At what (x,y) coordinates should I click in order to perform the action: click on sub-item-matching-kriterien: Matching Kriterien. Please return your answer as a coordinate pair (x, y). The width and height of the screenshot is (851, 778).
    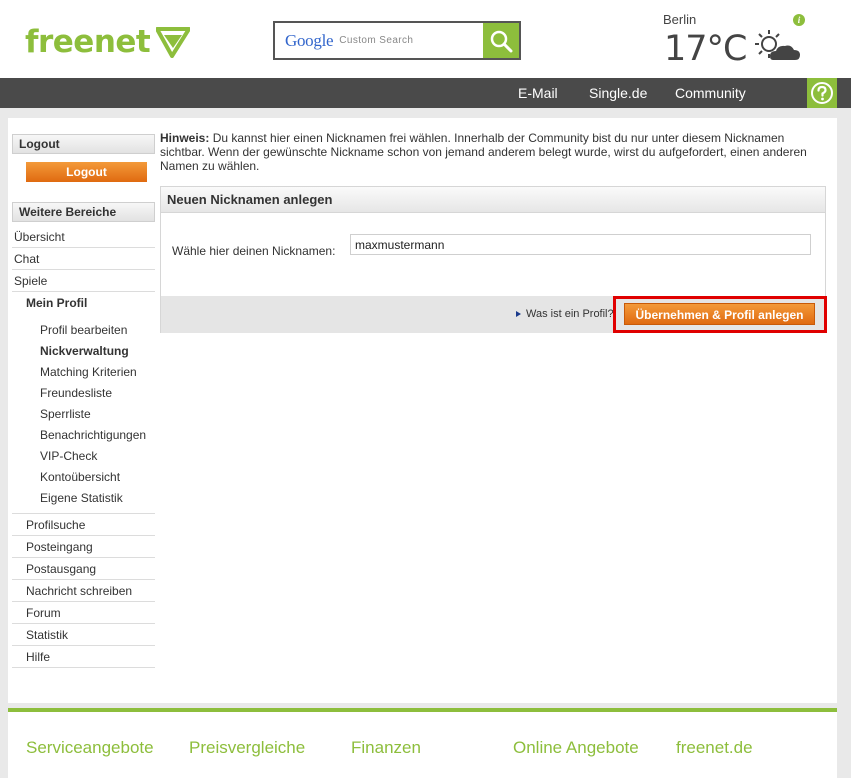
    Looking at the image, I should click on (83, 372).